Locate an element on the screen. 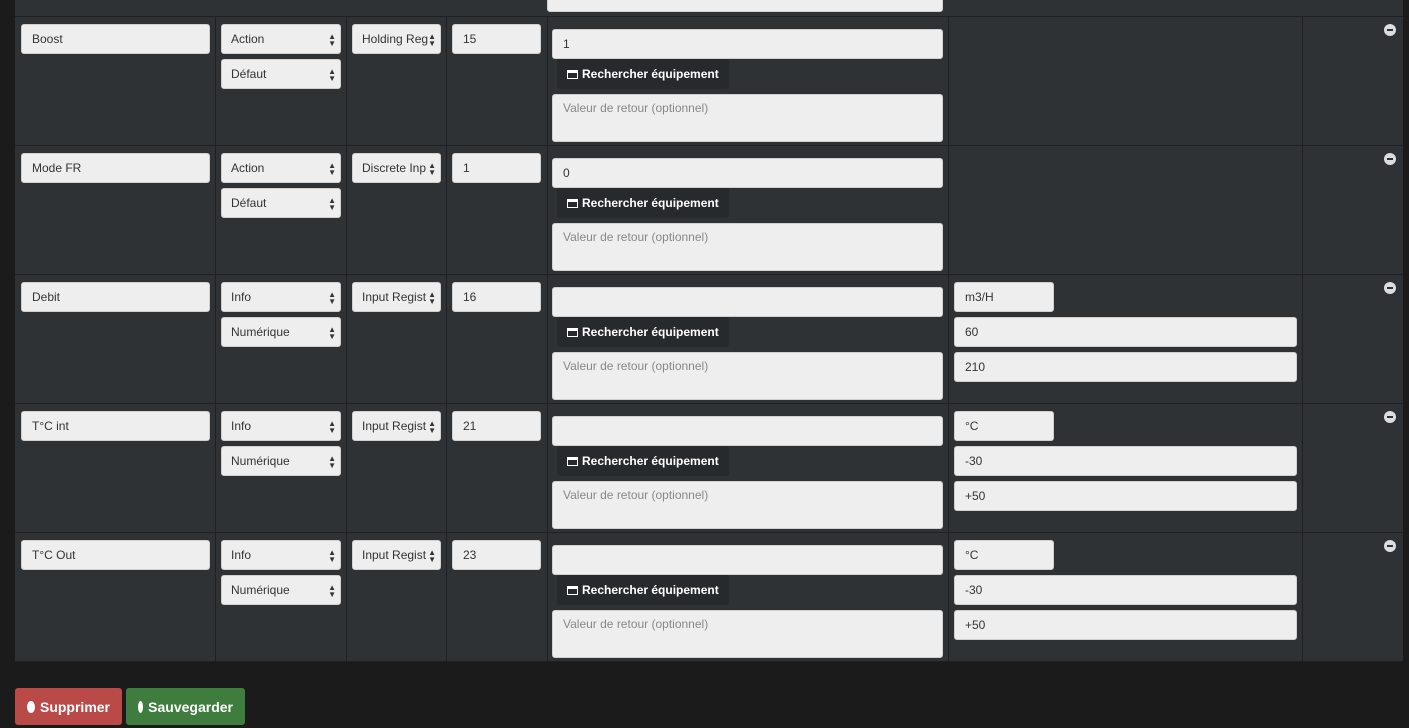 This screenshot has width=1409, height=728. address-input: 1 is located at coordinates (496, 168).